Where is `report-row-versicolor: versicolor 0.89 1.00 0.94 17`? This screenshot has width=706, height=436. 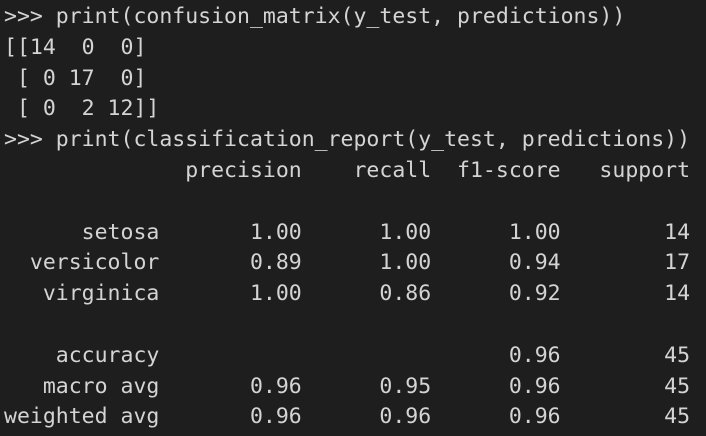 report-row-versicolor: versicolor 0.89 1.00 0.94 17 is located at coordinates (347, 263).